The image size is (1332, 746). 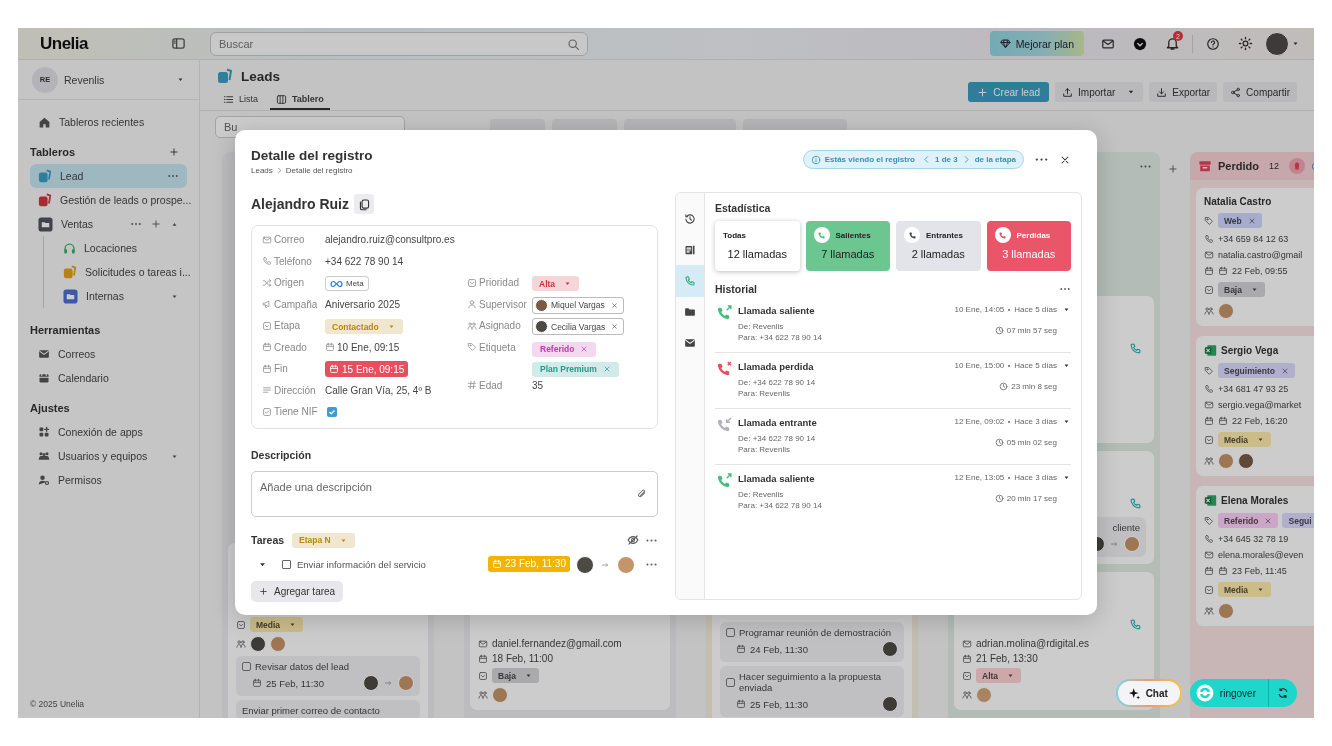 What do you see at coordinates (1028, 246) in the screenshot?
I see `call-stat-card: Perdidas 3 llamadas` at bounding box center [1028, 246].